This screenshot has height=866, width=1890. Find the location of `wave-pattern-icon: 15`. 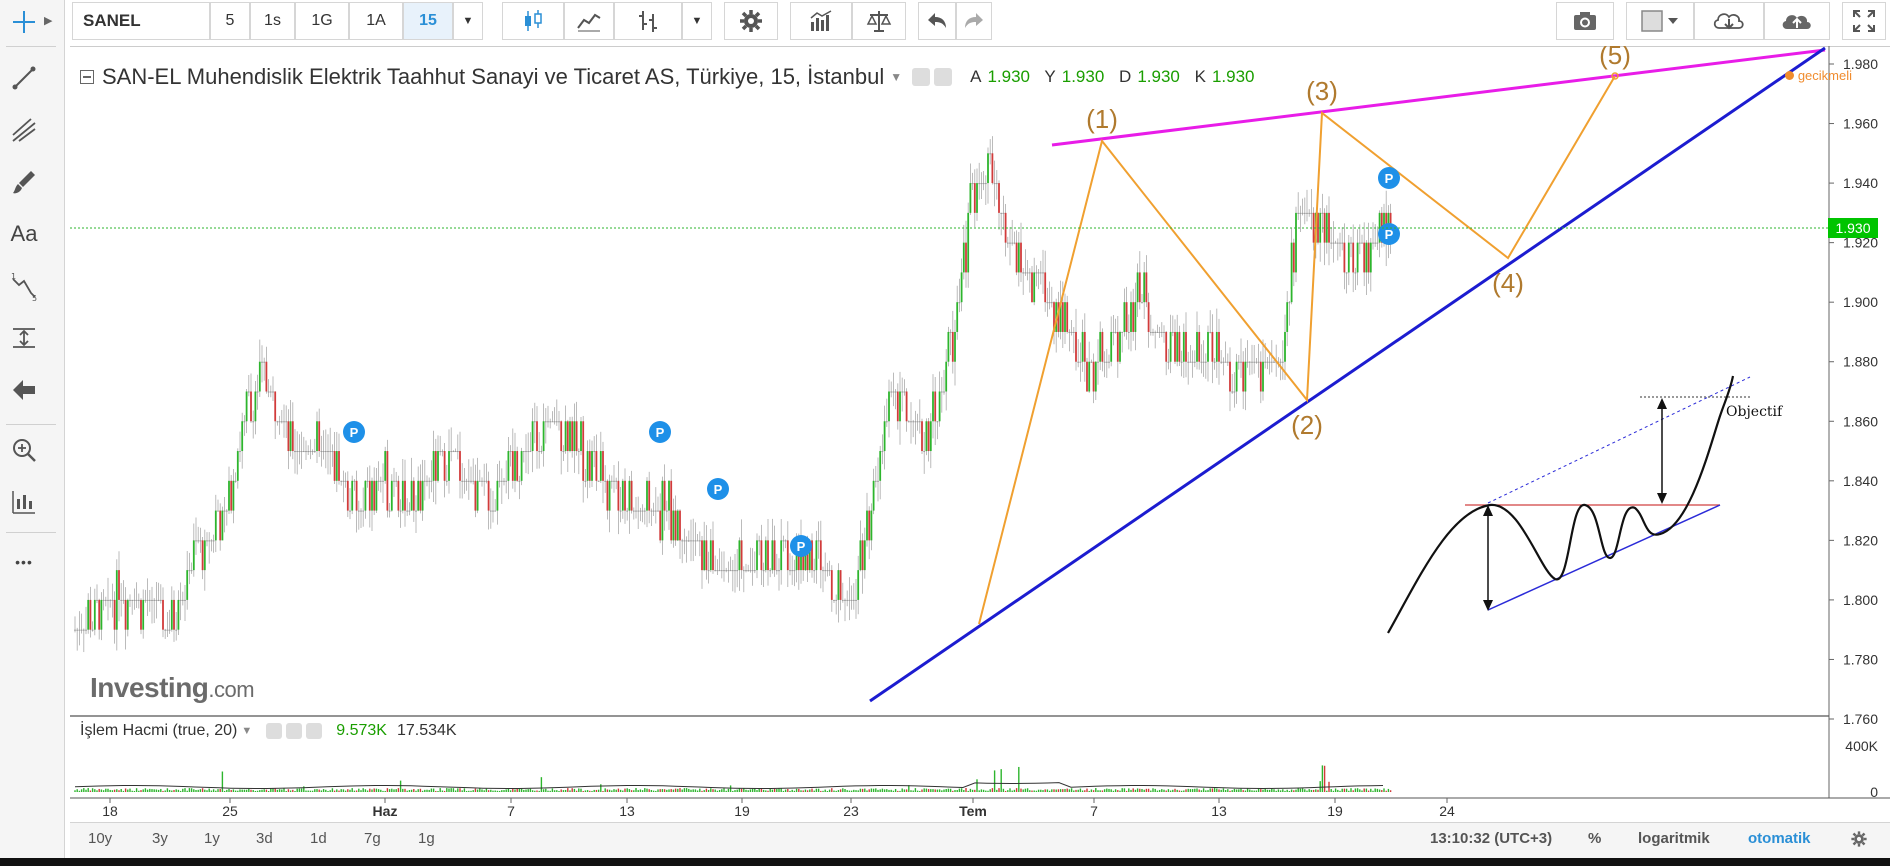

wave-pattern-icon: 15 is located at coordinates (24, 286).